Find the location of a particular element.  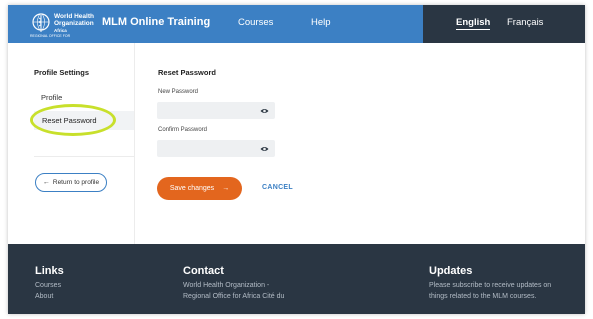

footer-updates-line1: Please subscribe to receive updates on is located at coordinates (490, 285).